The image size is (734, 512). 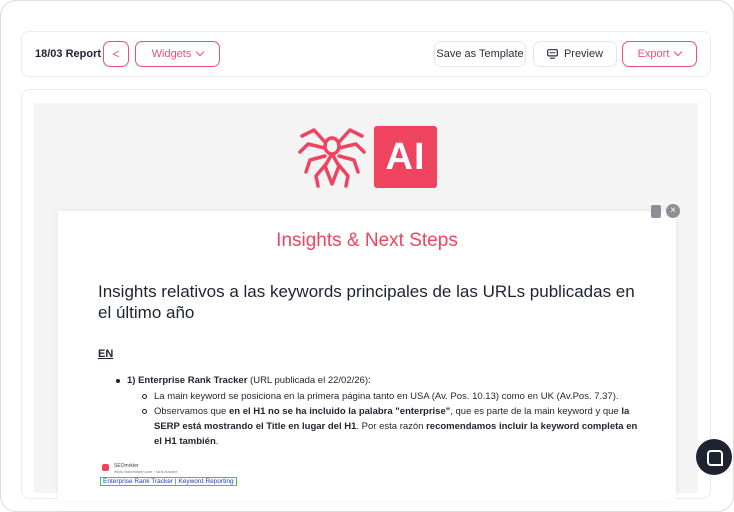 What do you see at coordinates (552, 54) in the screenshot?
I see `preview-icon` at bounding box center [552, 54].